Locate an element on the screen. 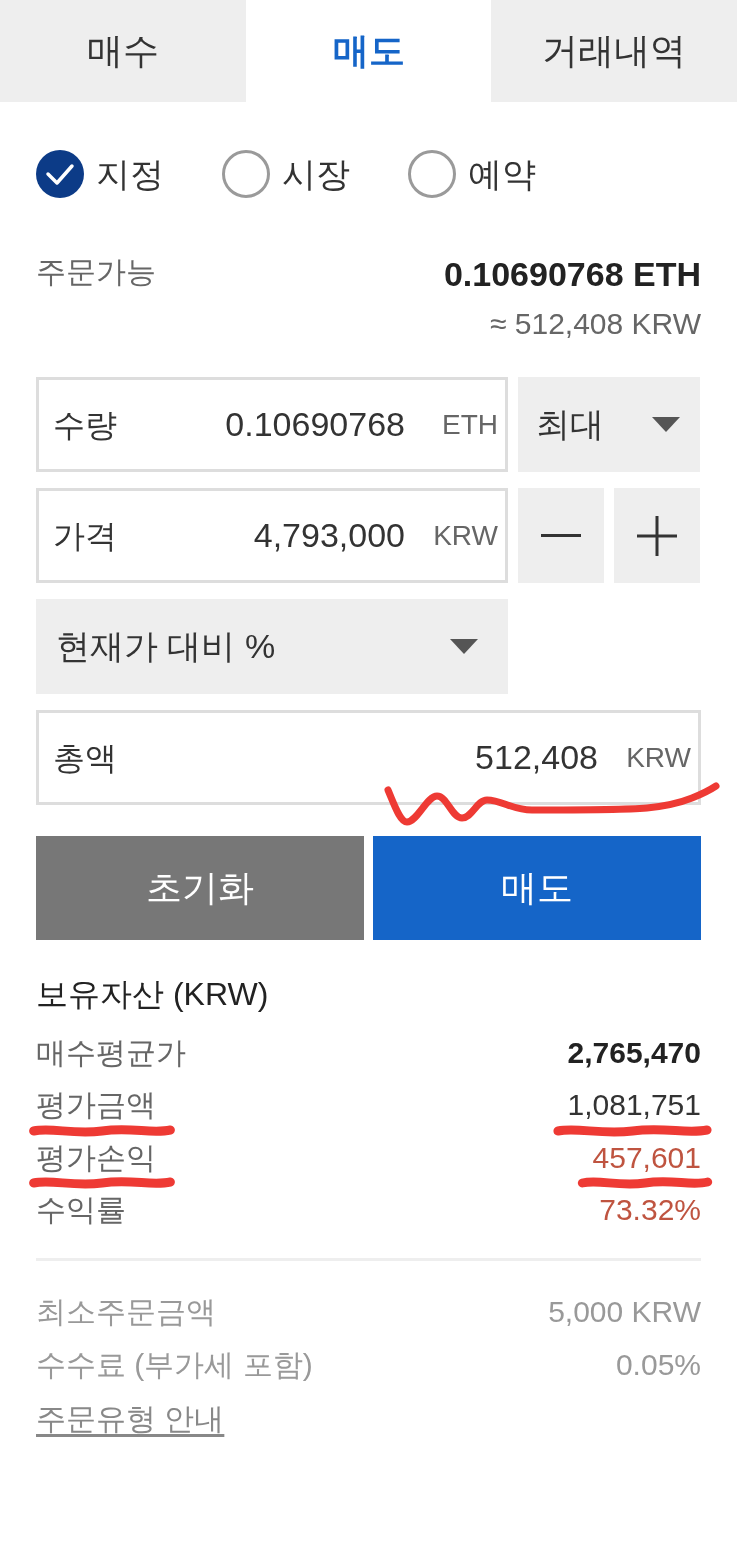 This screenshot has height=1542, width=737. available-label: 주문가능 is located at coordinates (96, 272).